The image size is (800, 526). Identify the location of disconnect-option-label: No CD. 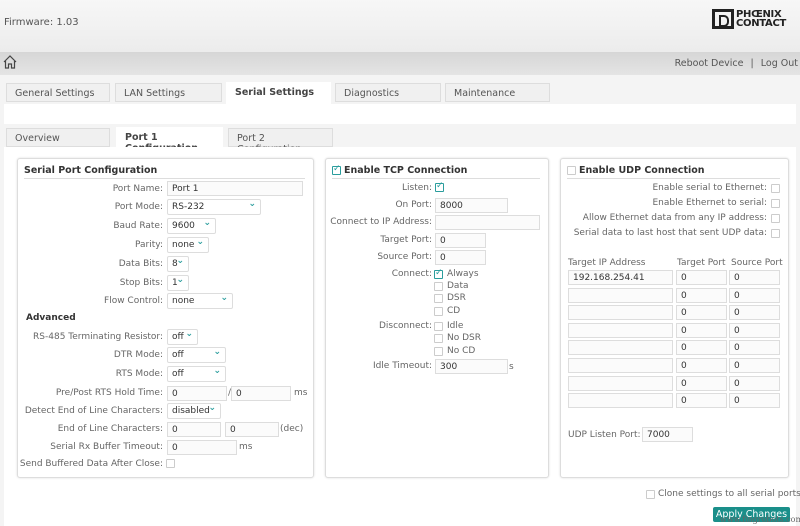
(461, 351).